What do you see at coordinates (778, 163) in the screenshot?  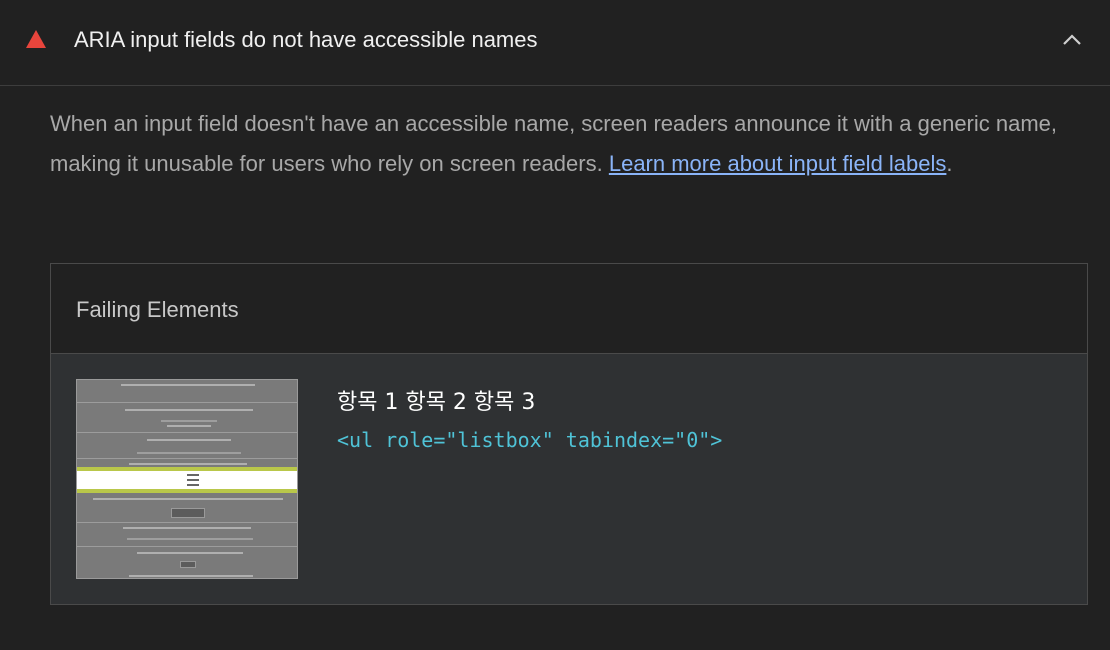 I see `learn-more-link: Learn more about input field labels` at bounding box center [778, 163].